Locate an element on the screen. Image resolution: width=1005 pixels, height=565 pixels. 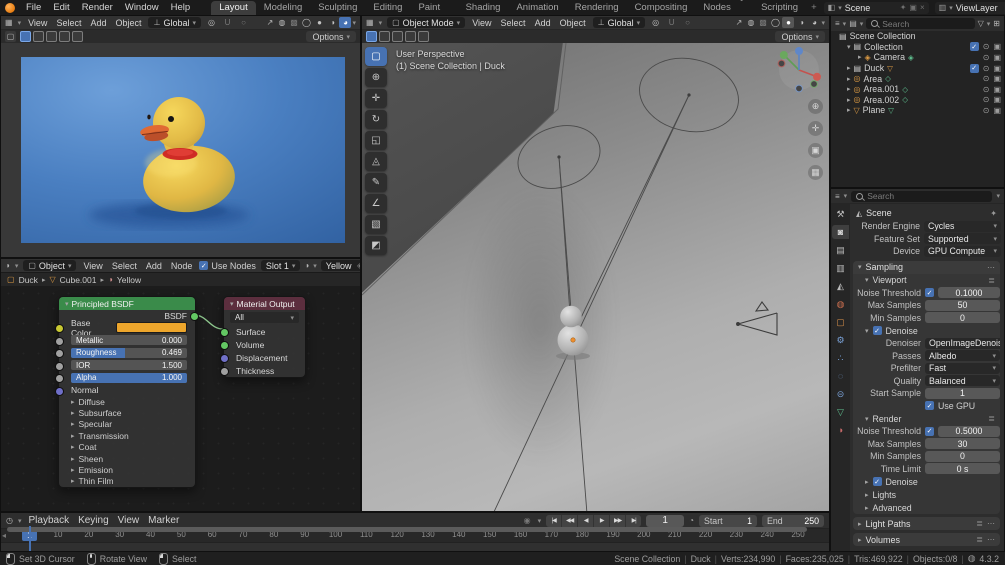
snap-magnet-icon: U is located at coordinates (227, 22).